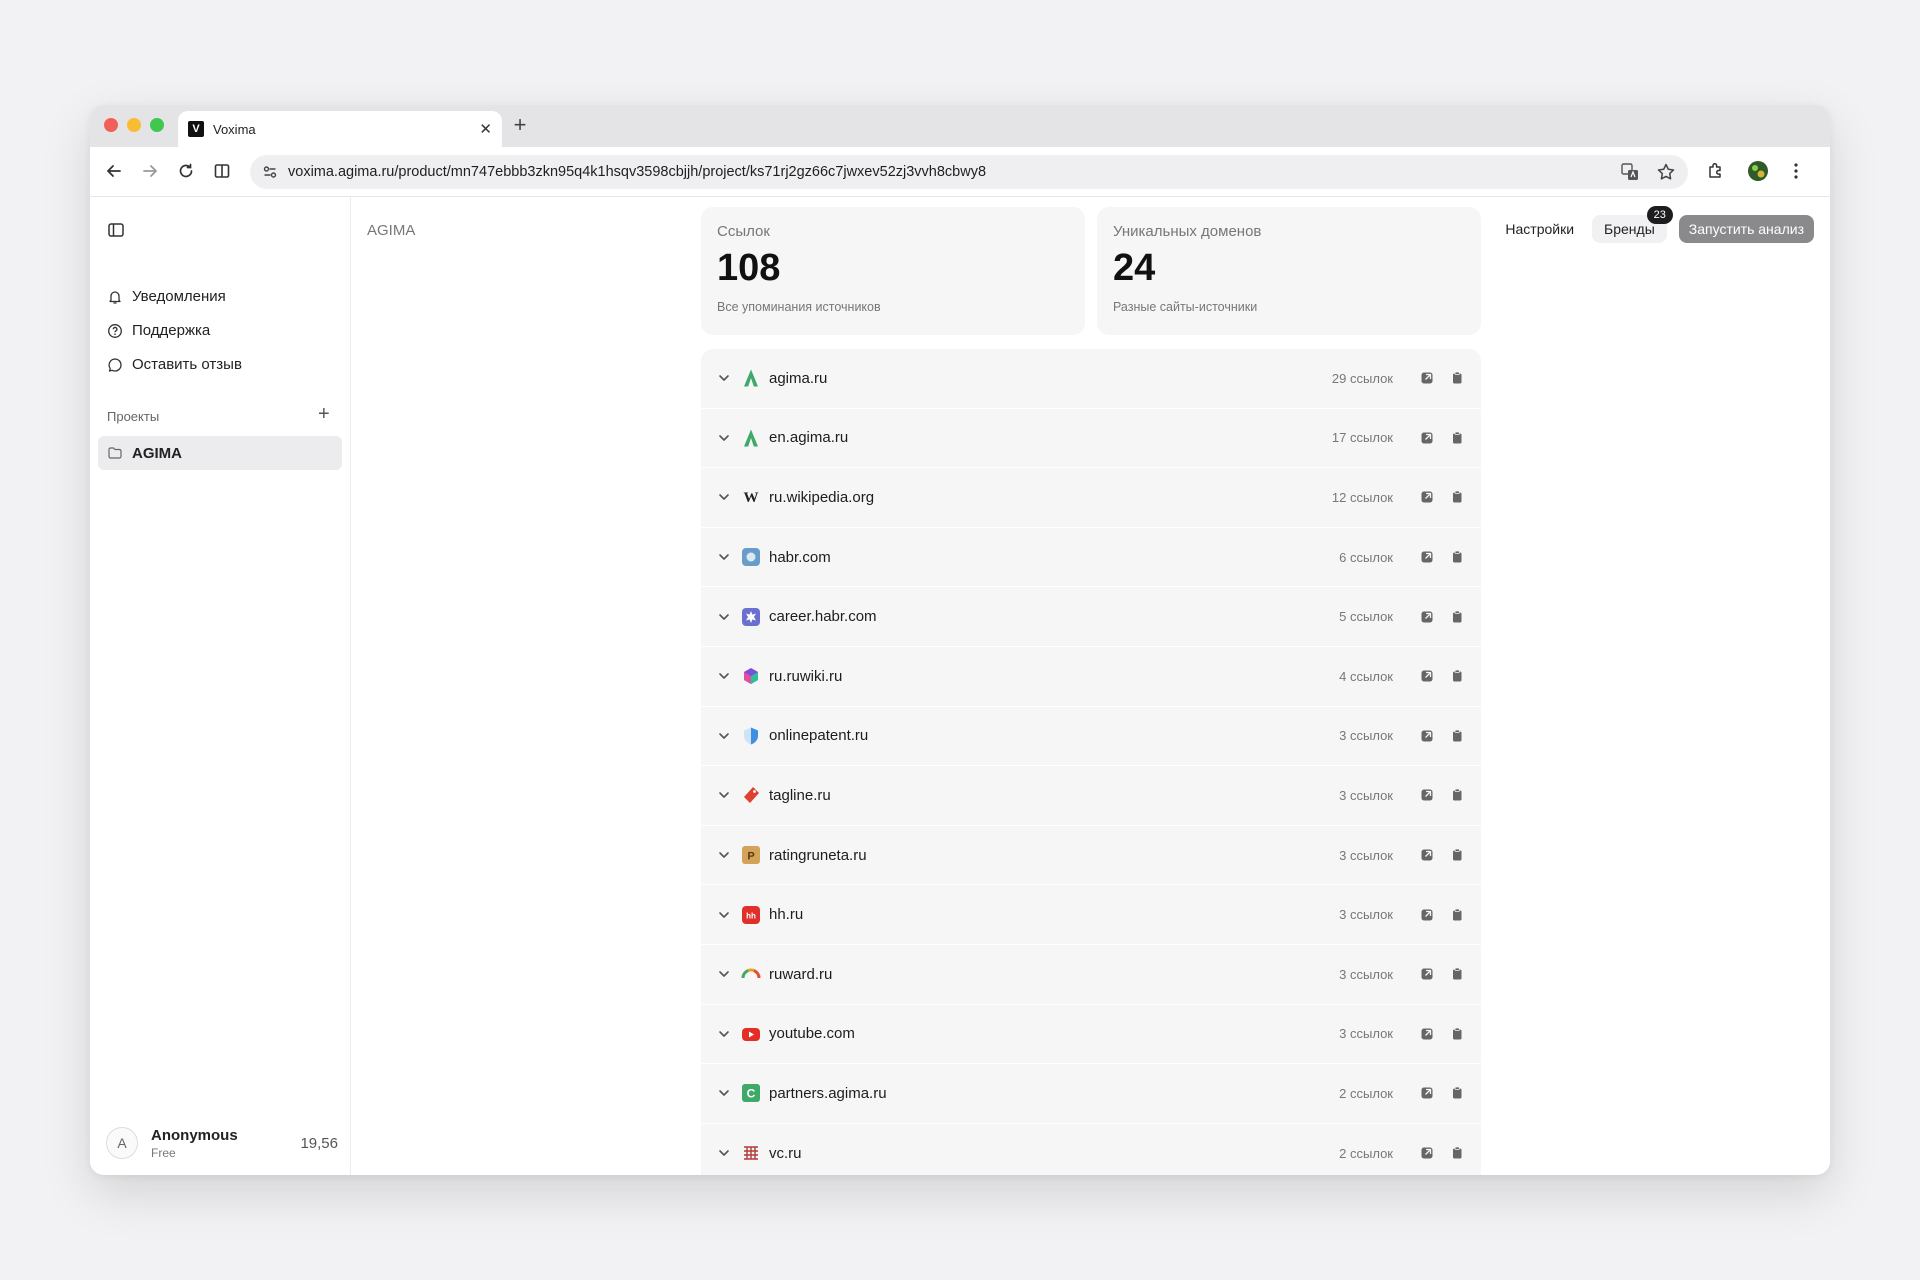 The image size is (1920, 1280). Describe the element at coordinates (1091, 558) in the screenshot. I see `domain-row: habr.com 6 ссылок` at that location.